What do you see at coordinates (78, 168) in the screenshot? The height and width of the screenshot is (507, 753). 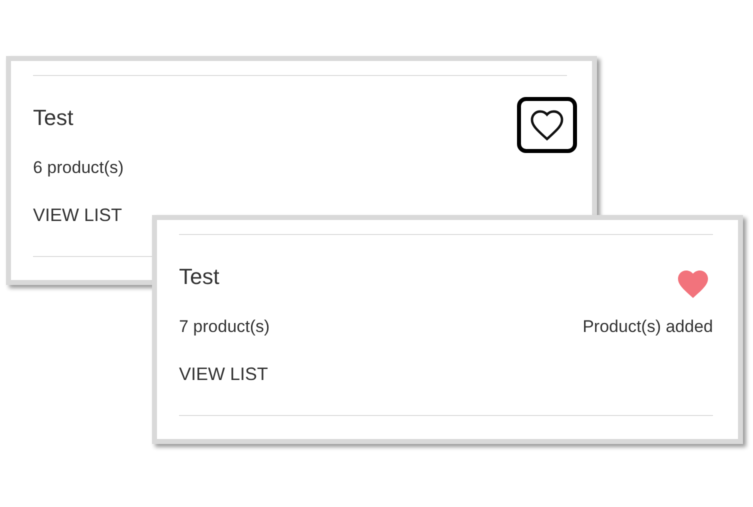 I see `product-count: 6 product(s)` at bounding box center [78, 168].